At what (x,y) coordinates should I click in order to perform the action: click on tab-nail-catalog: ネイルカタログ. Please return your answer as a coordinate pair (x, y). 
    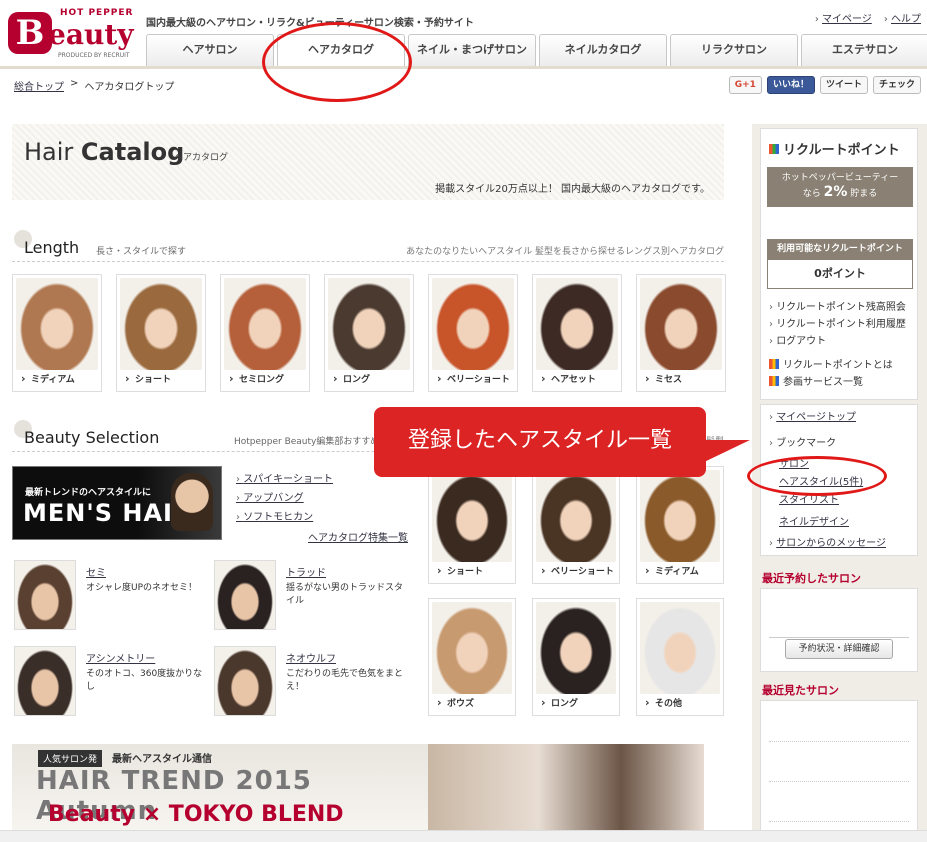
    Looking at the image, I should click on (603, 50).